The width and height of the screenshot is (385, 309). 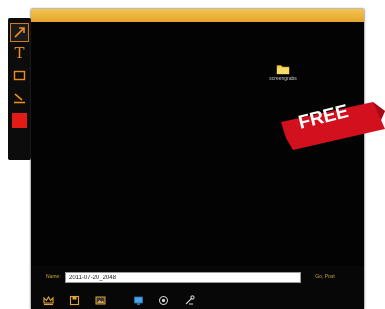 I want to click on arrow-icon, so click(x=19, y=32).